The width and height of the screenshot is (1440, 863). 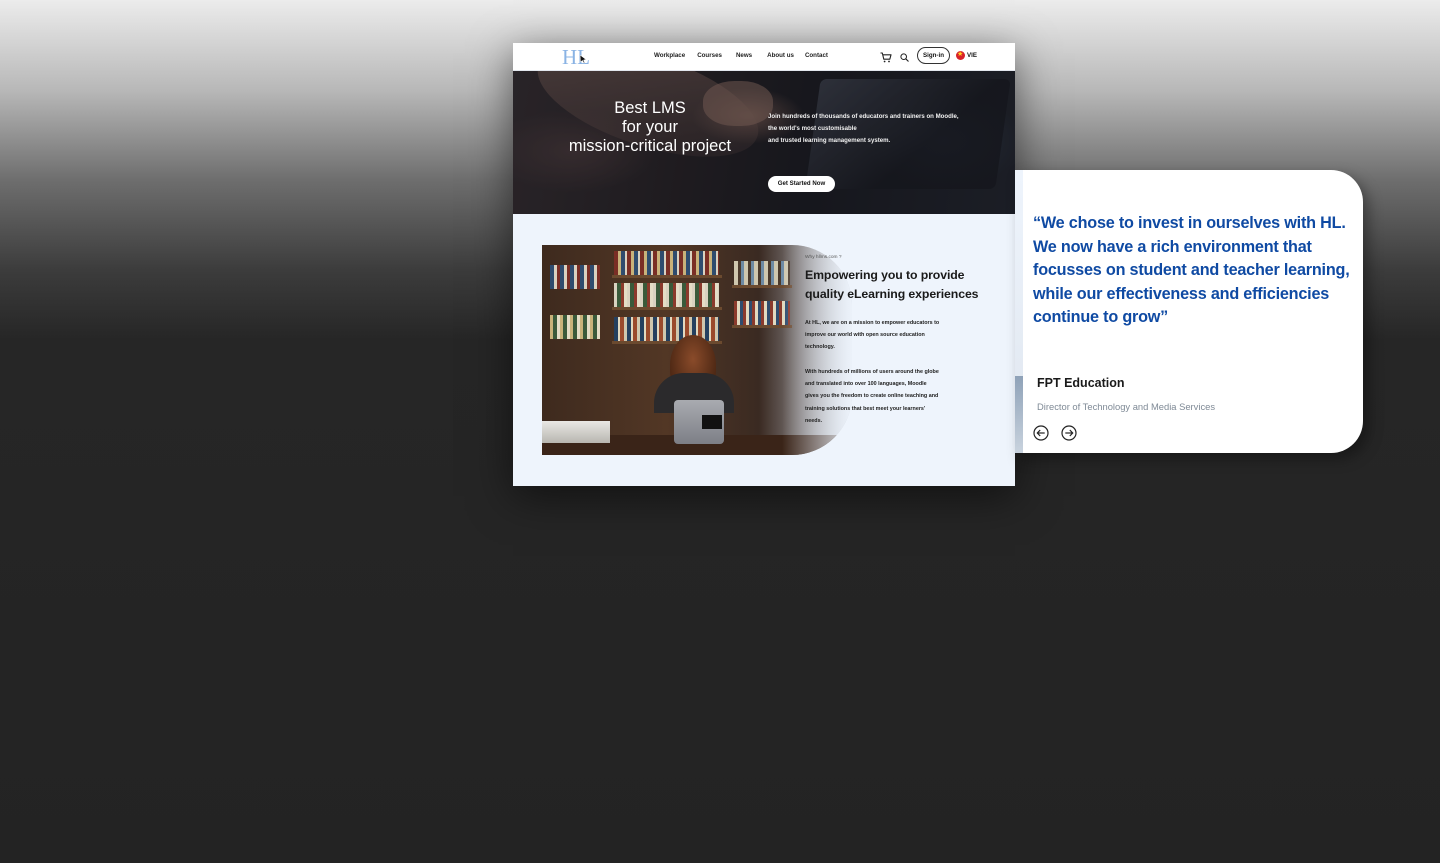 What do you see at coordinates (712, 422) in the screenshot?
I see `laptop-sticker` at bounding box center [712, 422].